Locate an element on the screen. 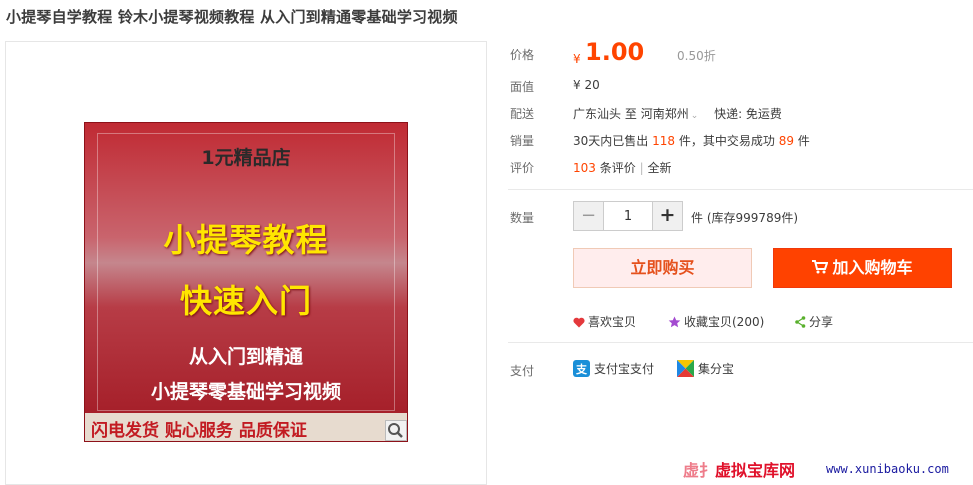 The height and width of the screenshot is (485, 973). shipping-to-word: 至 is located at coordinates (630, 114).